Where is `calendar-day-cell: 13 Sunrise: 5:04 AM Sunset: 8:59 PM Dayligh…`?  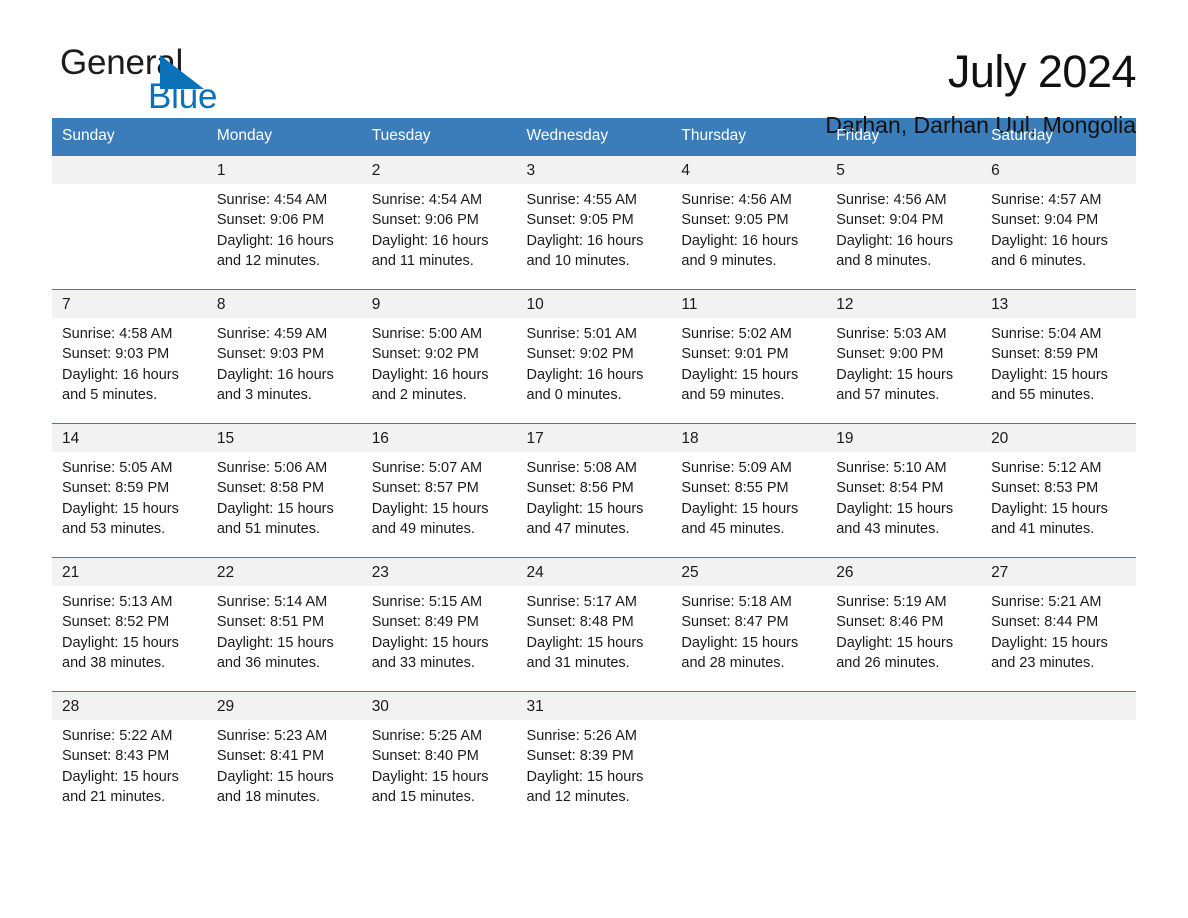
calendar-day-cell: 13 Sunrise: 5:04 AM Sunset: 8:59 PM Dayligh… is located at coordinates (1058, 356).